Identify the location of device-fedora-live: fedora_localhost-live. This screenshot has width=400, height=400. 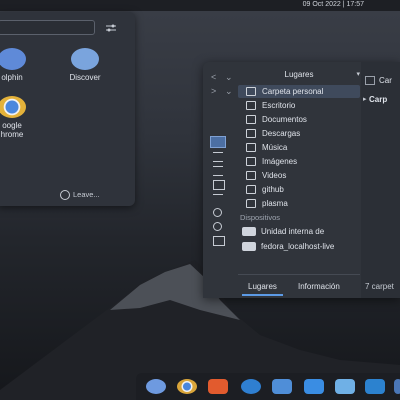
(299, 246).